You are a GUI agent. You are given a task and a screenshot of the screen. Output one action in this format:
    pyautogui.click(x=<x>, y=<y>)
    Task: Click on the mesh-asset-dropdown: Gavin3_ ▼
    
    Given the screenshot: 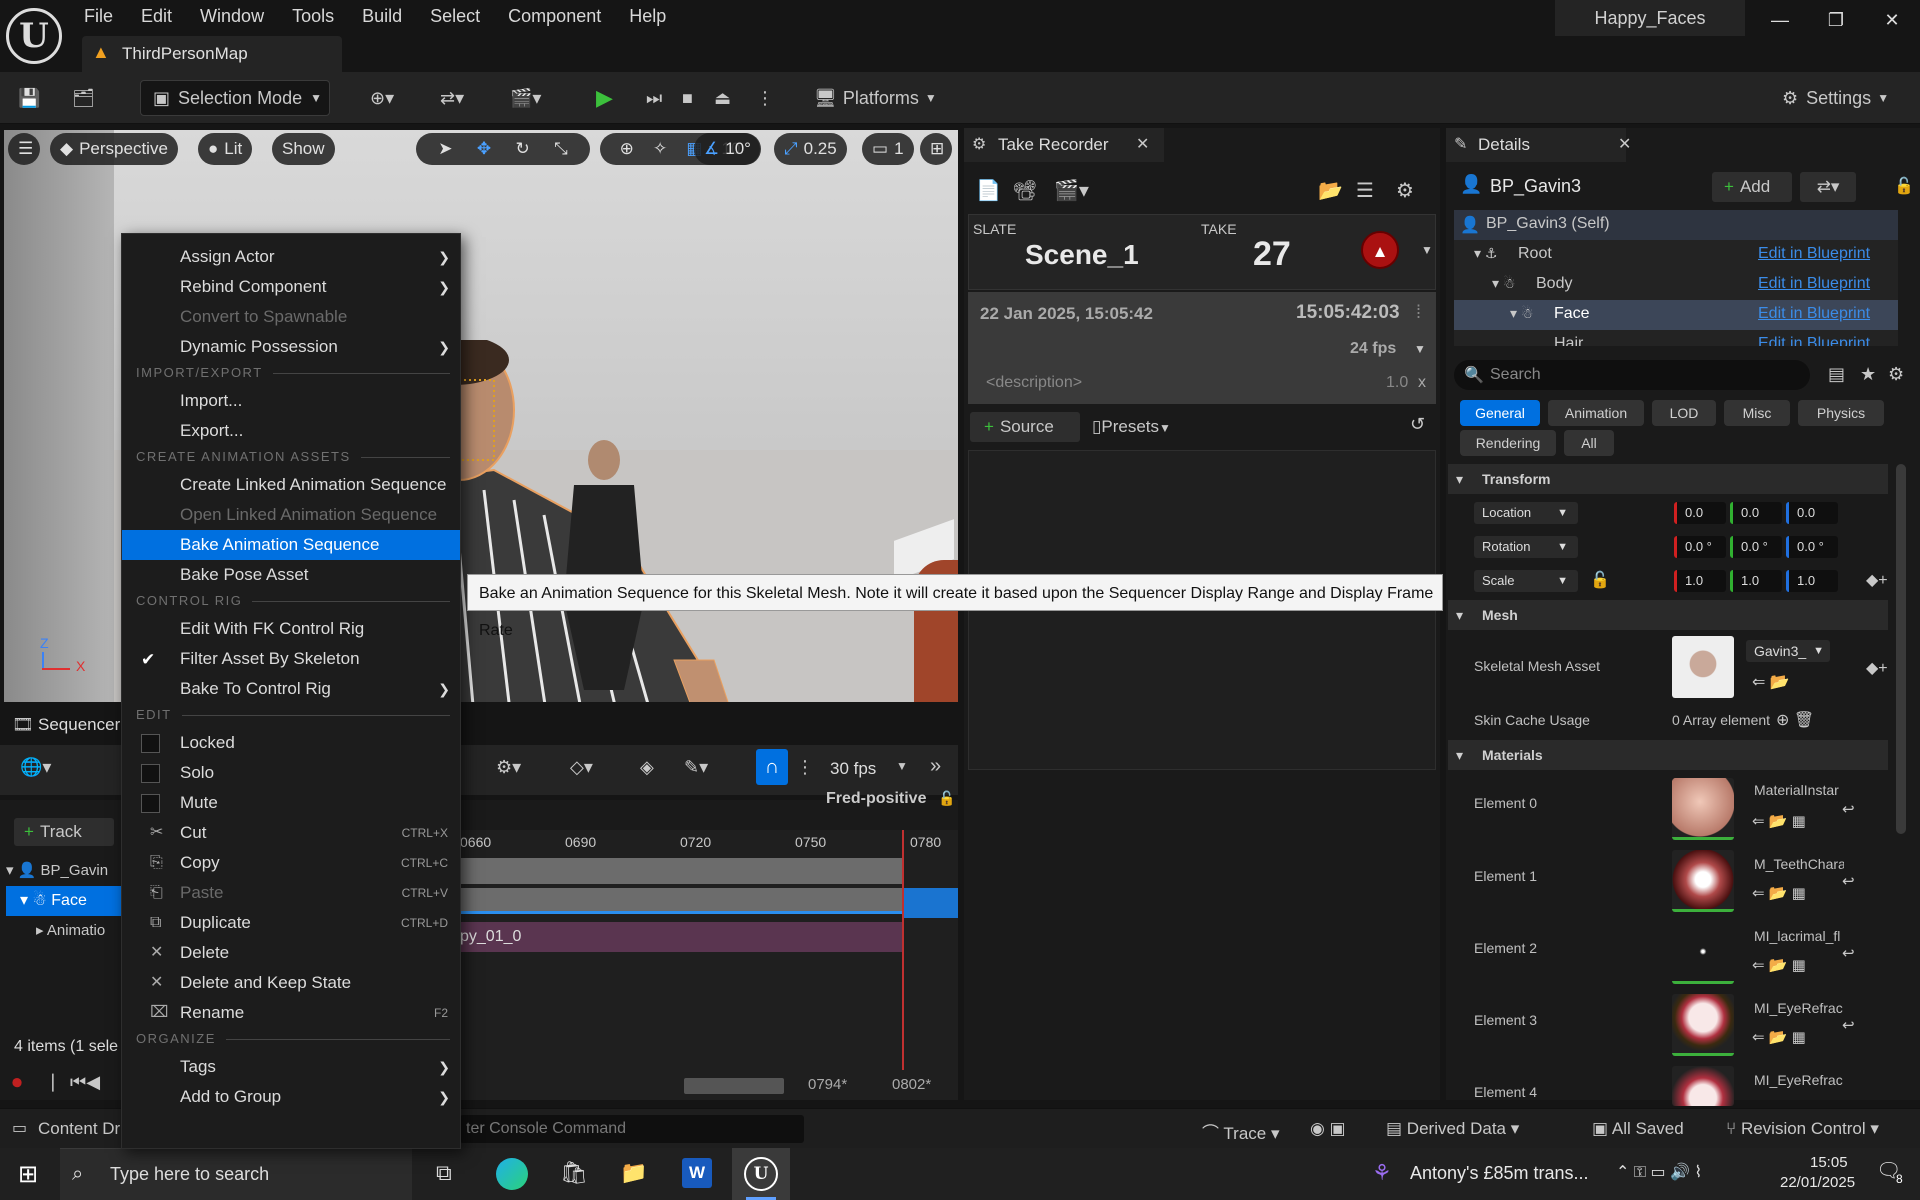 What is the action you would take?
    pyautogui.click(x=1788, y=651)
    